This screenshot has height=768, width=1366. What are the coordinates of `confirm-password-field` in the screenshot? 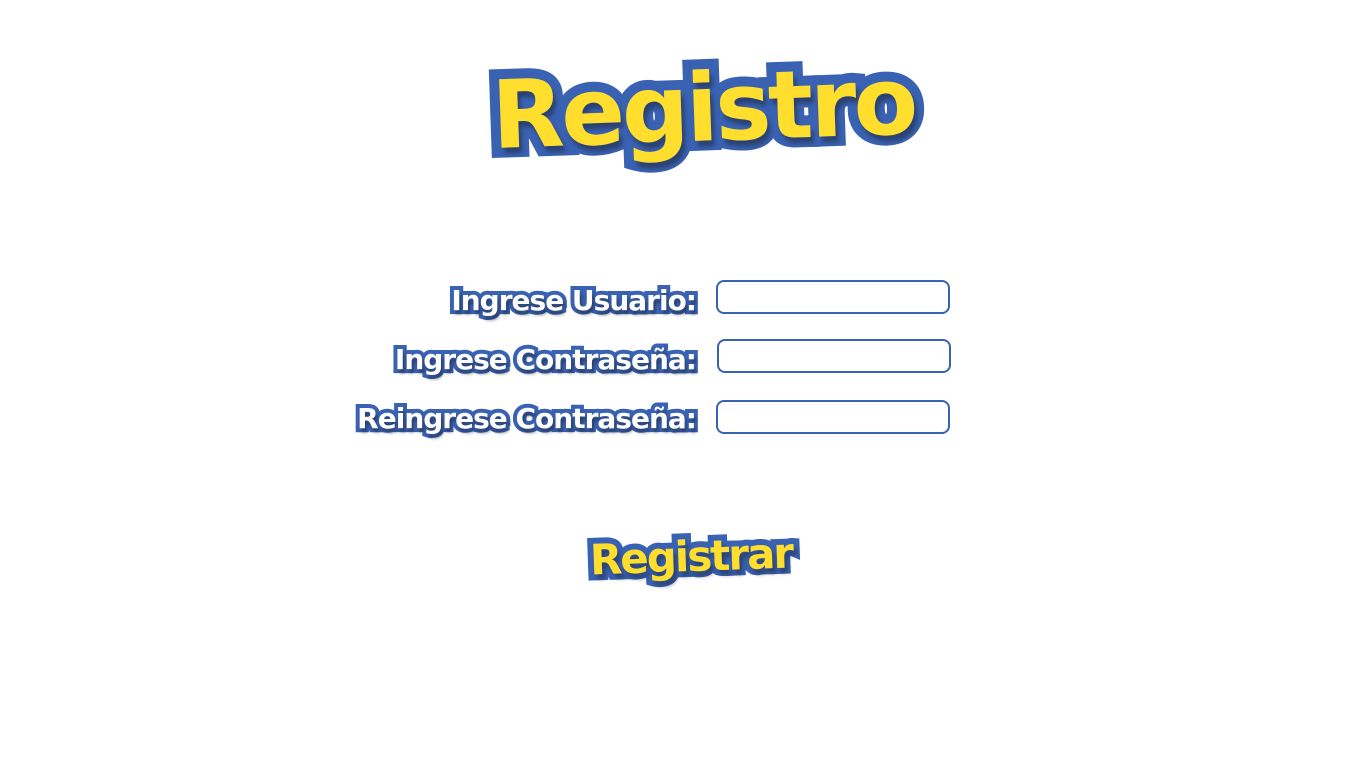 It's located at (833, 417).